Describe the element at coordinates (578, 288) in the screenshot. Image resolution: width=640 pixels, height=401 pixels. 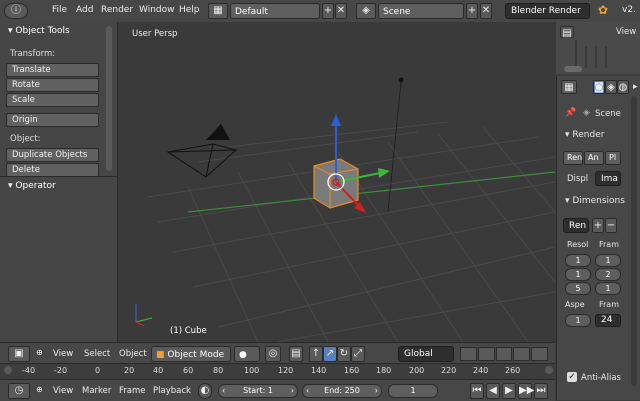
I see `resolution-percent-field: 5` at that location.